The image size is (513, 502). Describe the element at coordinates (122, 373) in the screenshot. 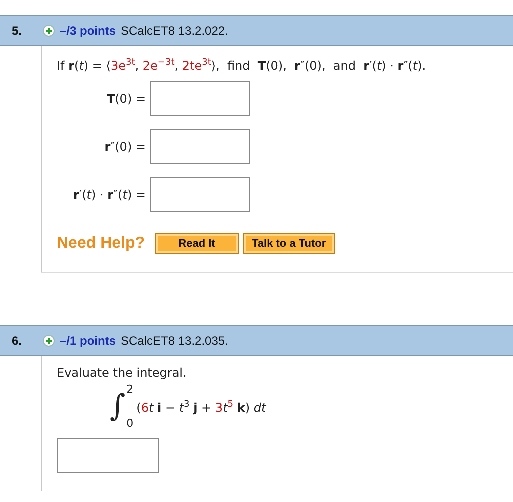

I see `question-text: Evaluate the integral.` at that location.